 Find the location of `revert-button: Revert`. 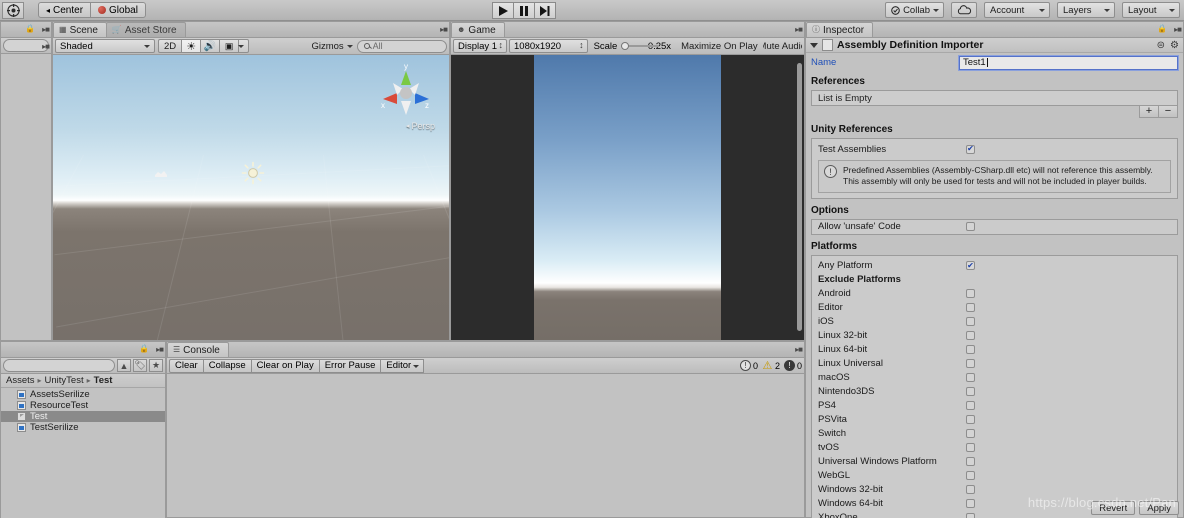

revert-button: Revert is located at coordinates (1113, 508).